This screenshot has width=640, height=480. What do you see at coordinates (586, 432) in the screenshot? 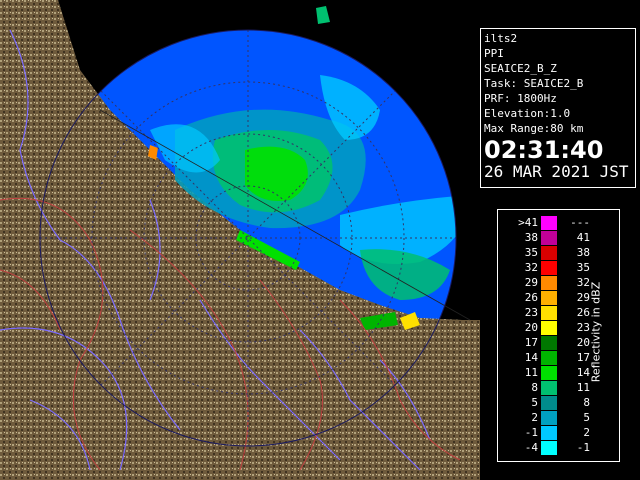
I see `legend-high-value: 2` at bounding box center [586, 432].